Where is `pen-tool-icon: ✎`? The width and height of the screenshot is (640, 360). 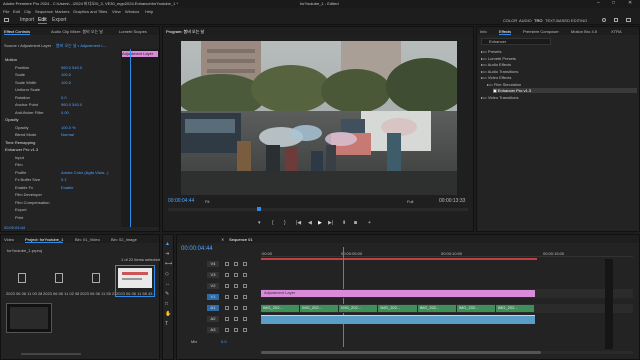 pen-tool-icon: ✎ is located at coordinates (167, 294).